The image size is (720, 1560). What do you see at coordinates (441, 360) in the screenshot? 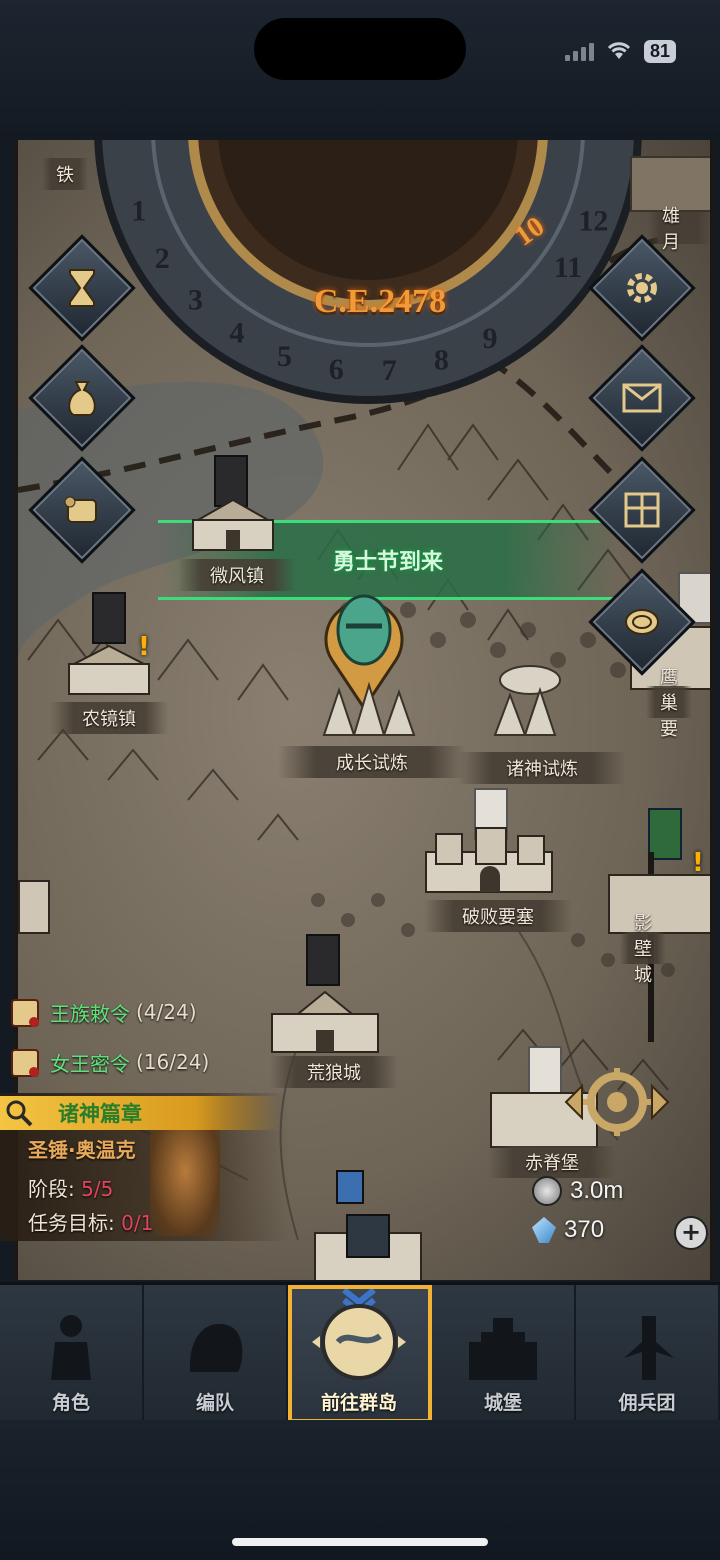
I see `month-number: 8` at bounding box center [441, 360].